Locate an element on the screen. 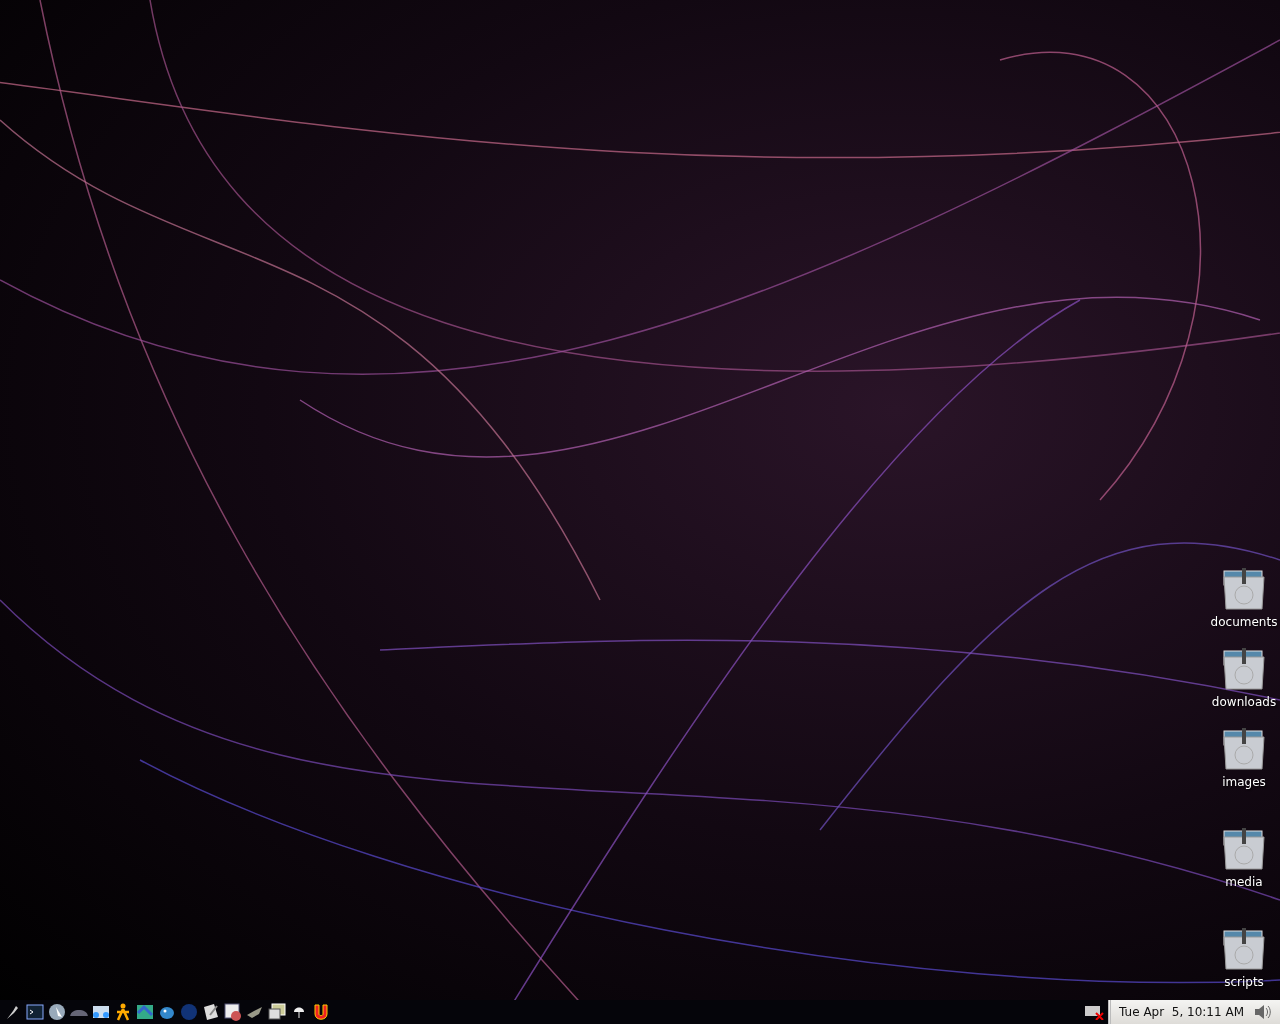  photo-frame-icon is located at coordinates (276, 1012).